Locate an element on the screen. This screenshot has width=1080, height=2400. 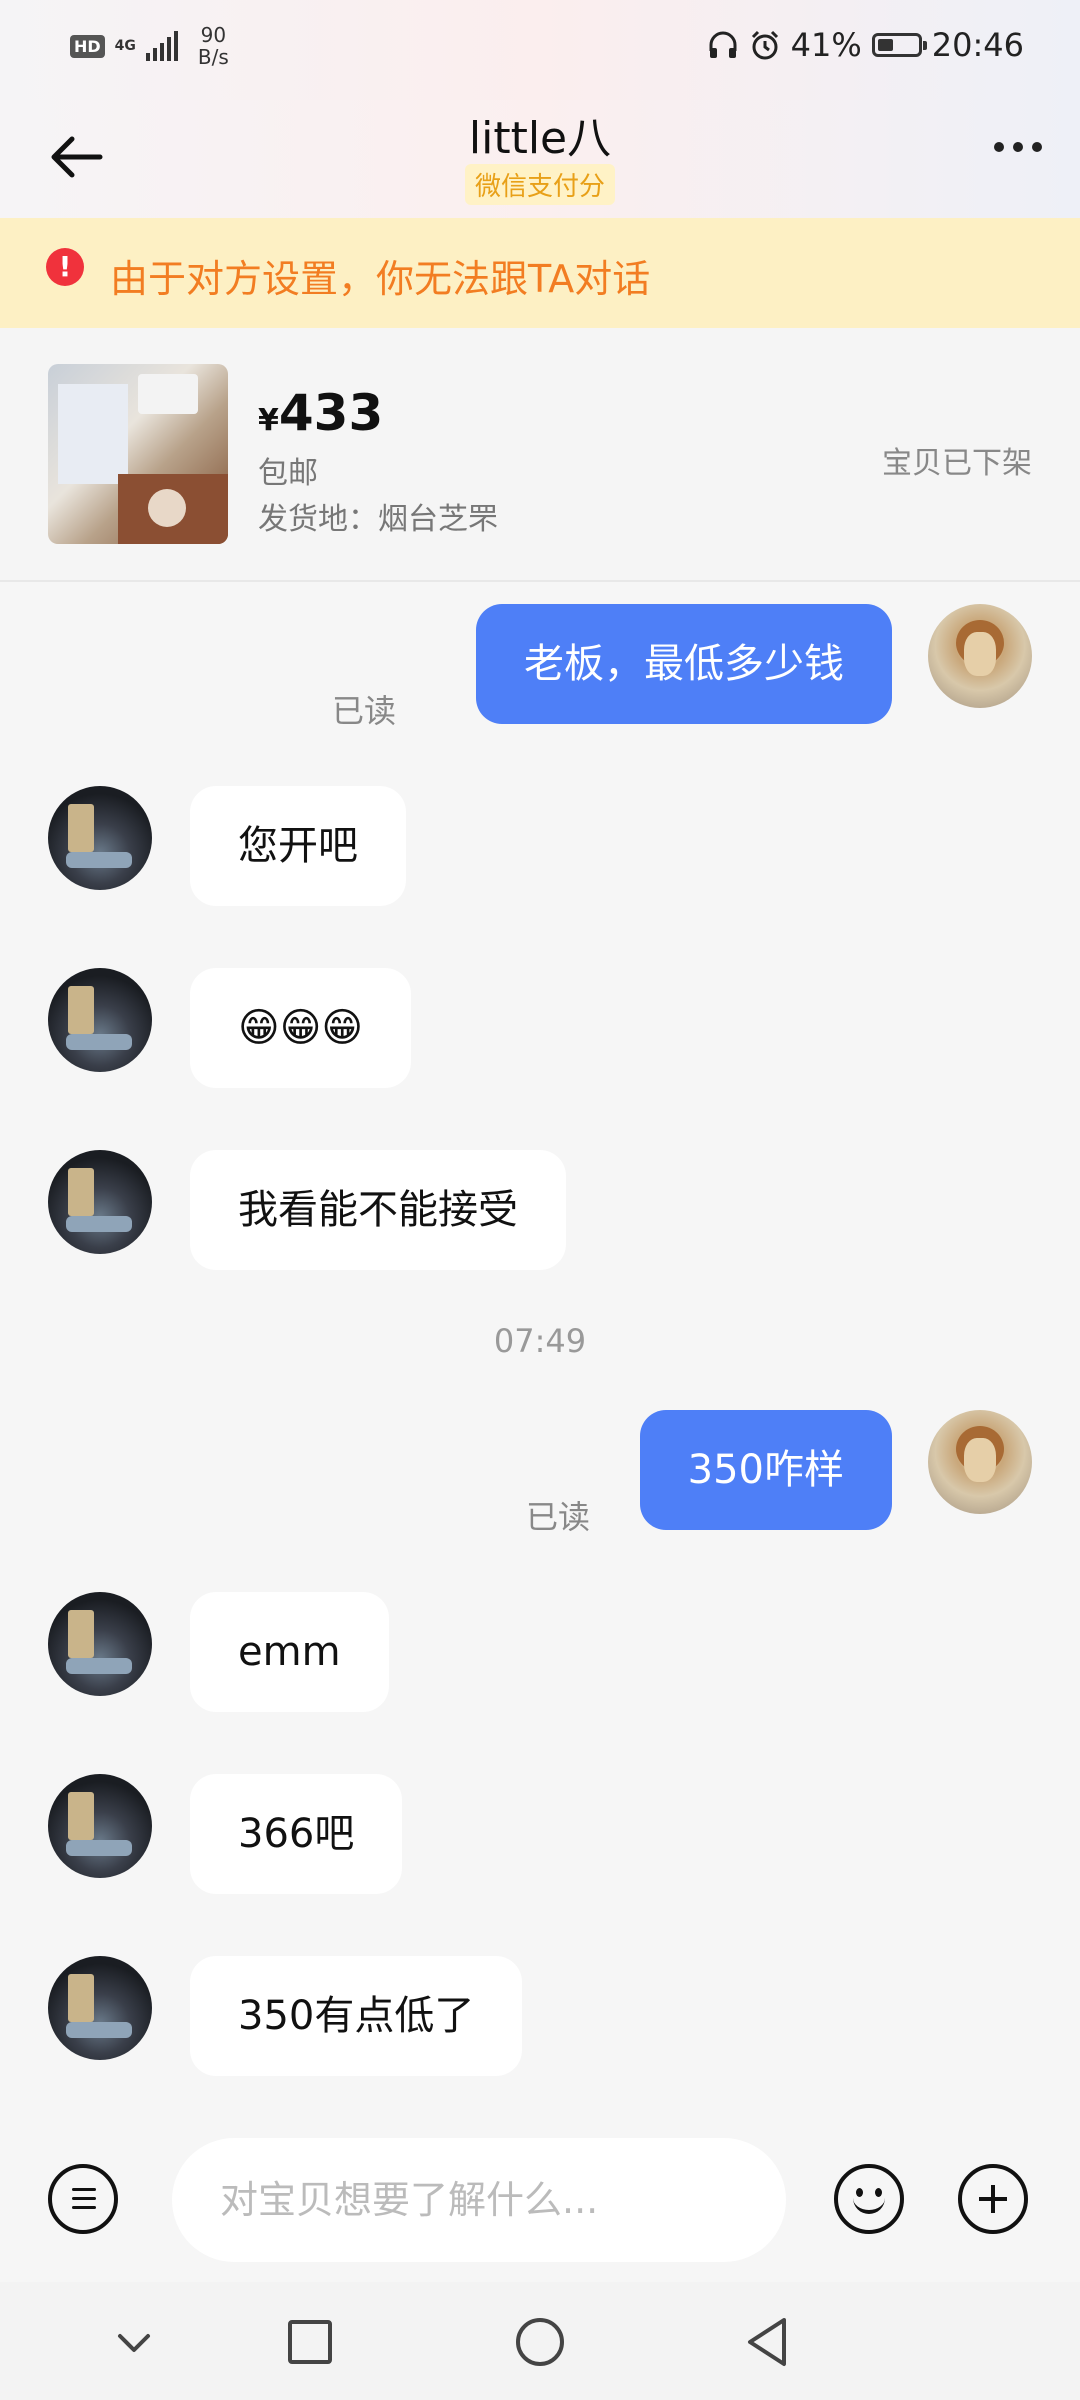
warning-banner: ! 由于对方设置，你无法跟TA对话 is located at coordinates (540, 273).